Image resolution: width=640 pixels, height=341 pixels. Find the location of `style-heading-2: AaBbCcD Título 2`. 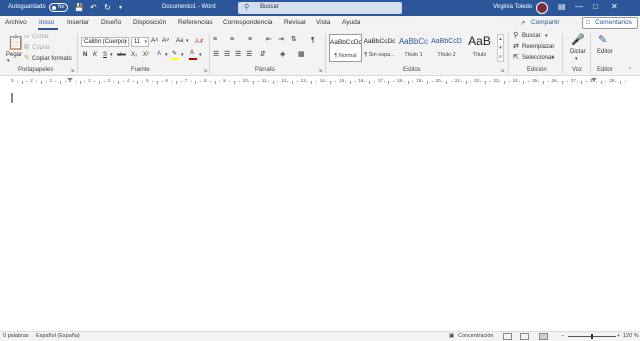

style-heading-2: AaBbCcD Título 2 is located at coordinates (446, 48).